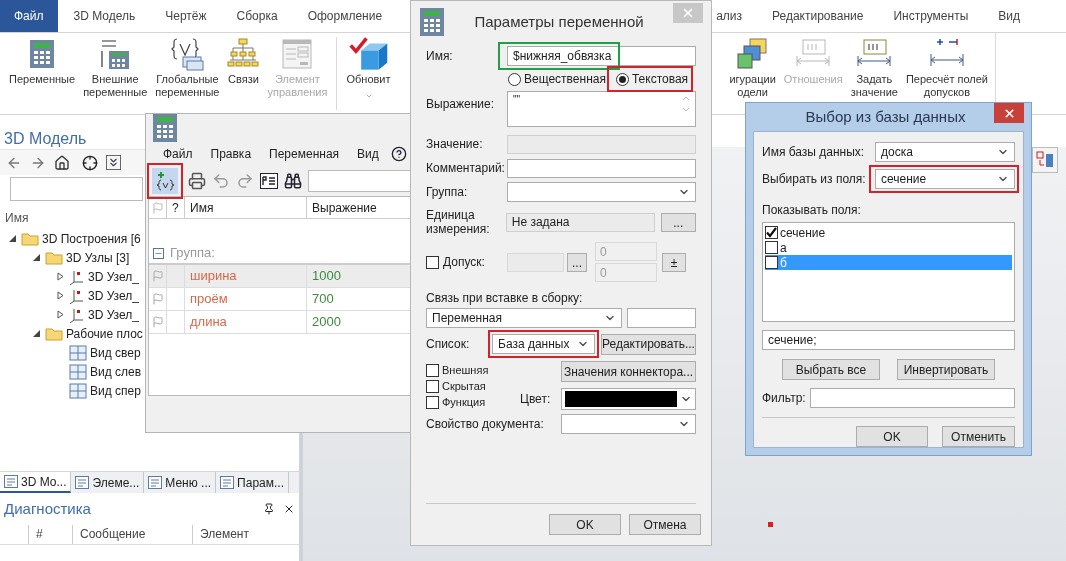  Describe the element at coordinates (104, 16) in the screenshot. I see `ribbon-tab: 3D Модель` at that location.